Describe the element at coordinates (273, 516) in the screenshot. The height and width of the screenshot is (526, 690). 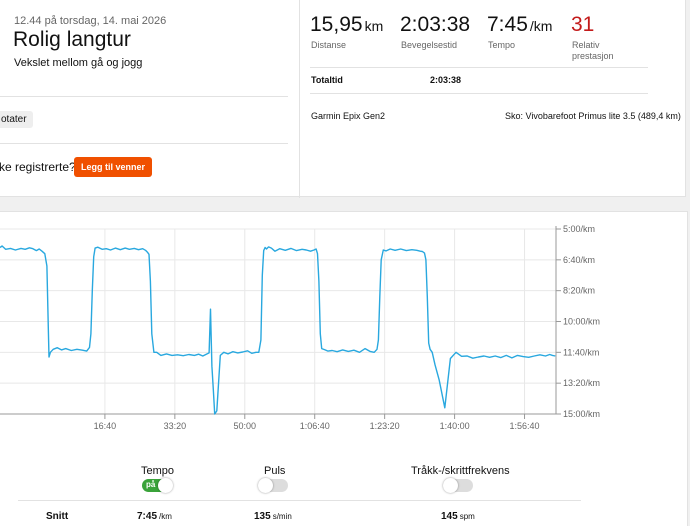
I see `avg-heart-rate: 135 s/min` at that location.